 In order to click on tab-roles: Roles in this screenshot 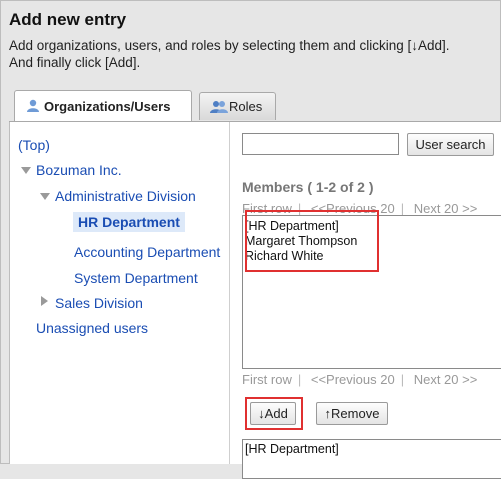, I will do `click(237, 106)`.